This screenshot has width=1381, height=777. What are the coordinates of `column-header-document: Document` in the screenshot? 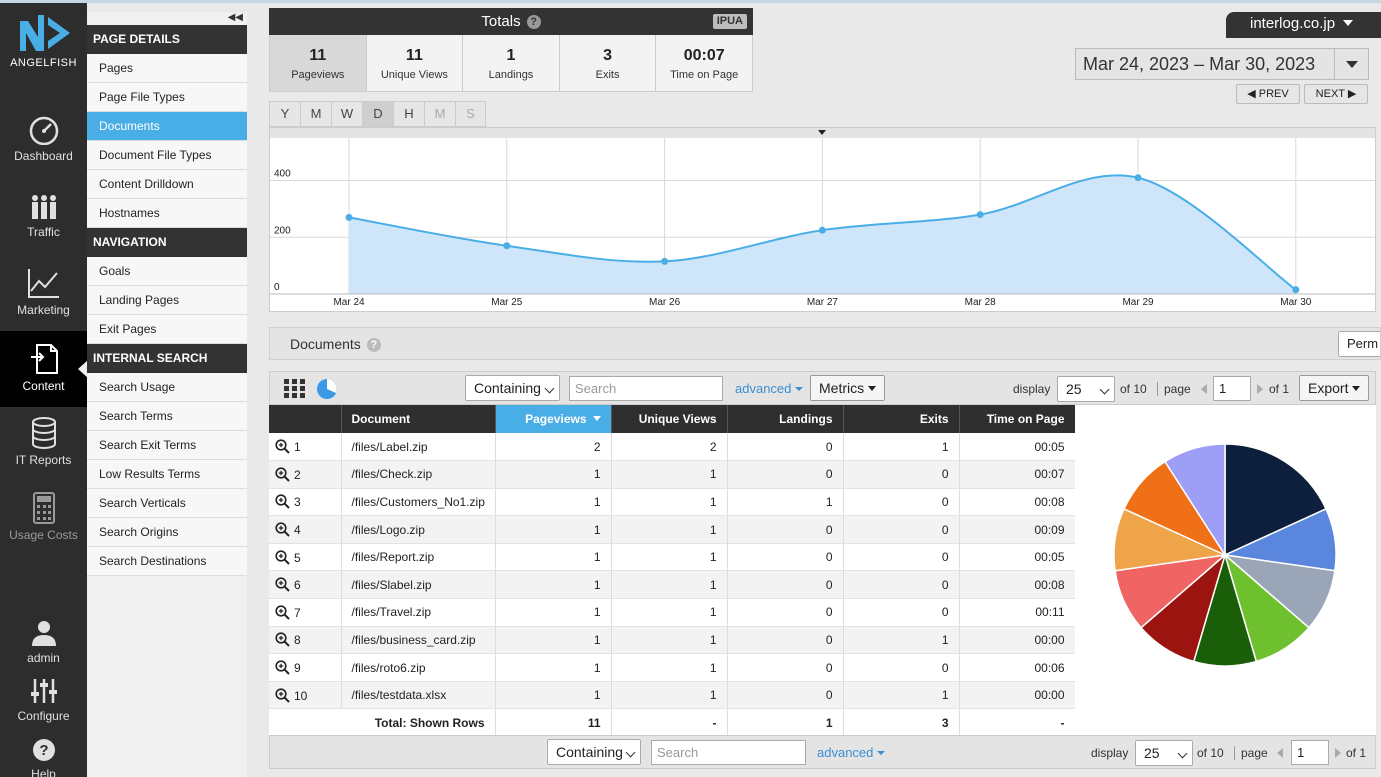 It's located at (418, 419).